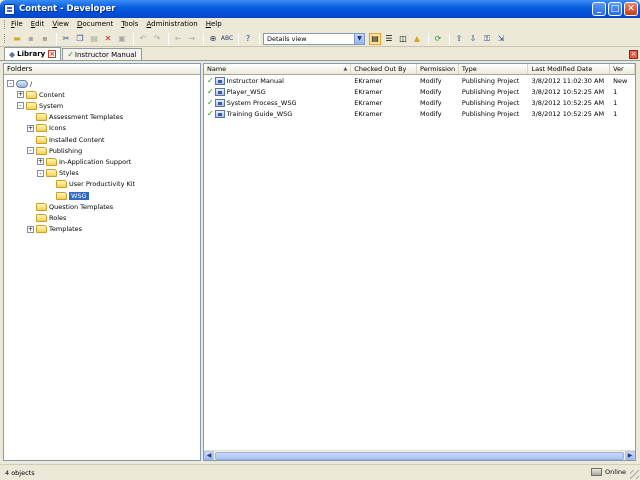  I want to click on details-view-icon: ▤, so click(375, 38).